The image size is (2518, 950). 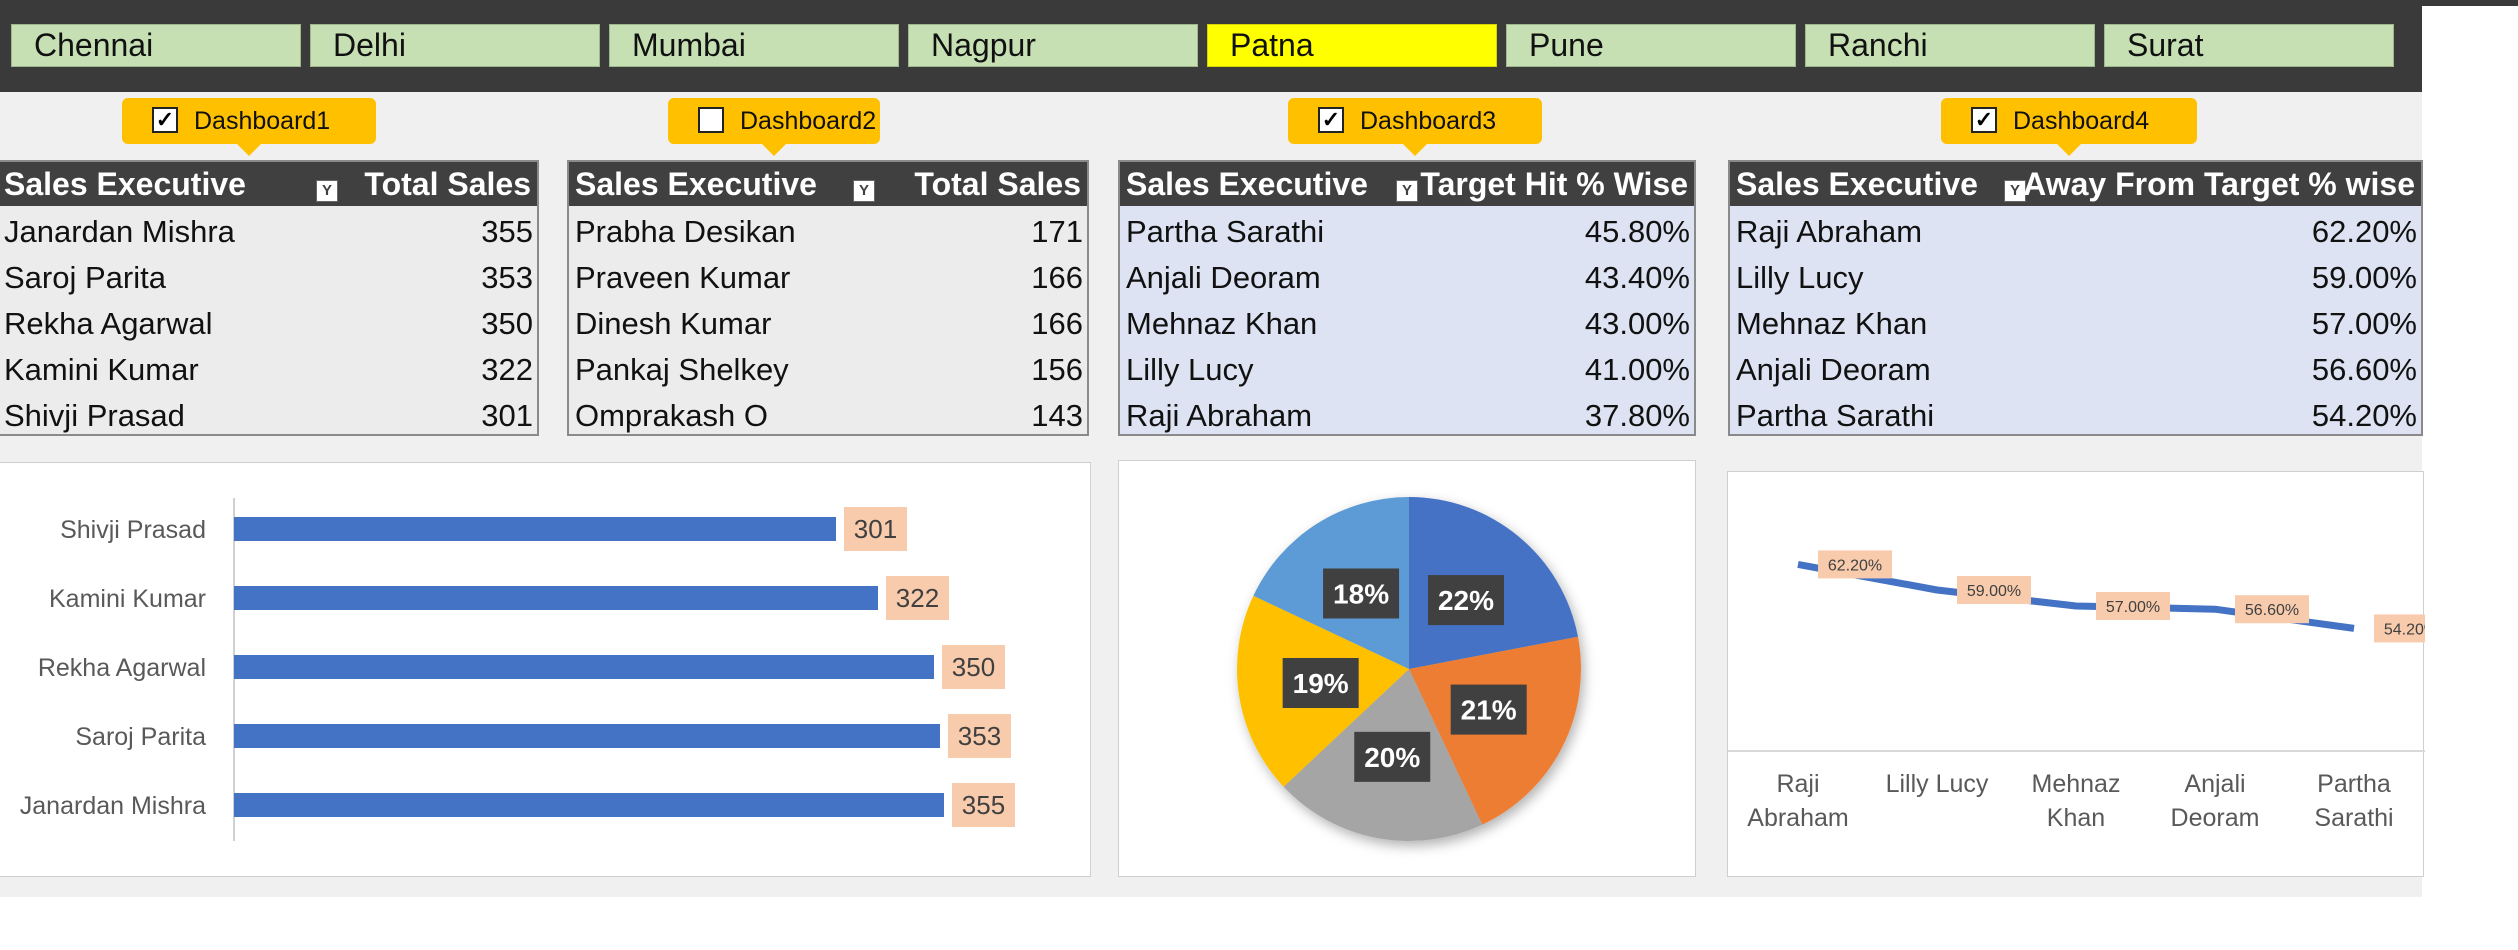 What do you see at coordinates (1466, 600) in the screenshot?
I see `slice-label: 22%` at bounding box center [1466, 600].